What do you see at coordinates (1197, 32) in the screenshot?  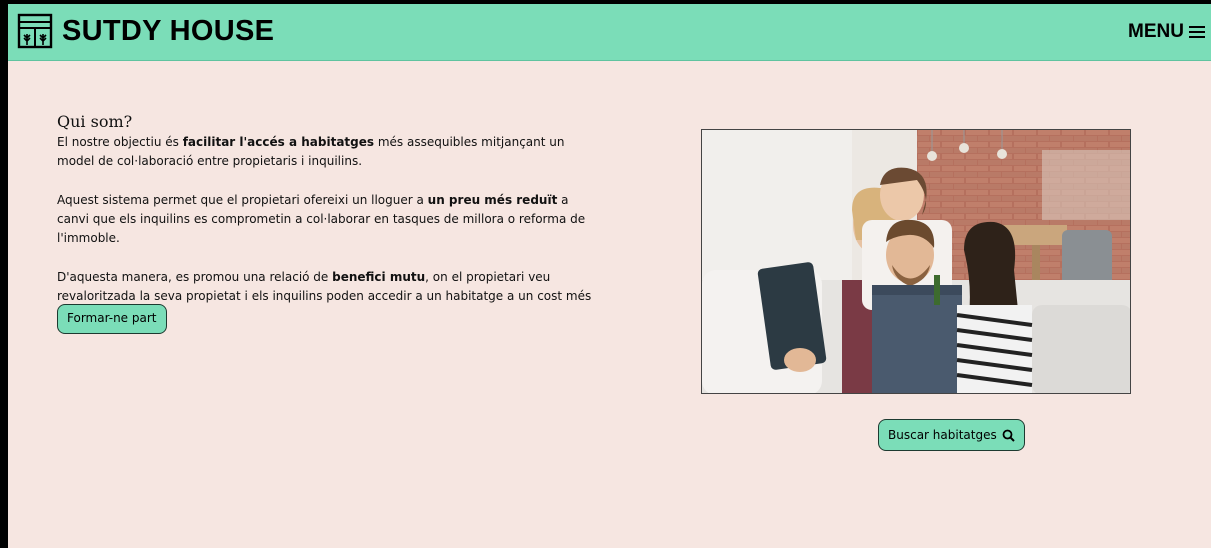 I see `hamburger-icon` at bounding box center [1197, 32].